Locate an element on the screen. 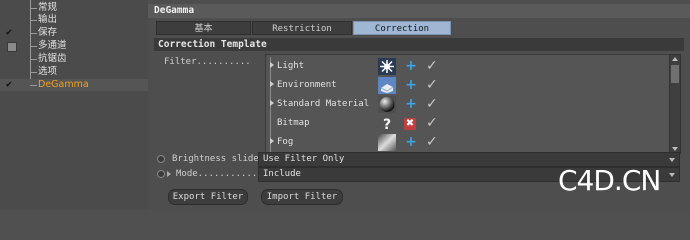 This screenshot has height=240, width=690. remove-icon: ✖ is located at coordinates (410, 124).